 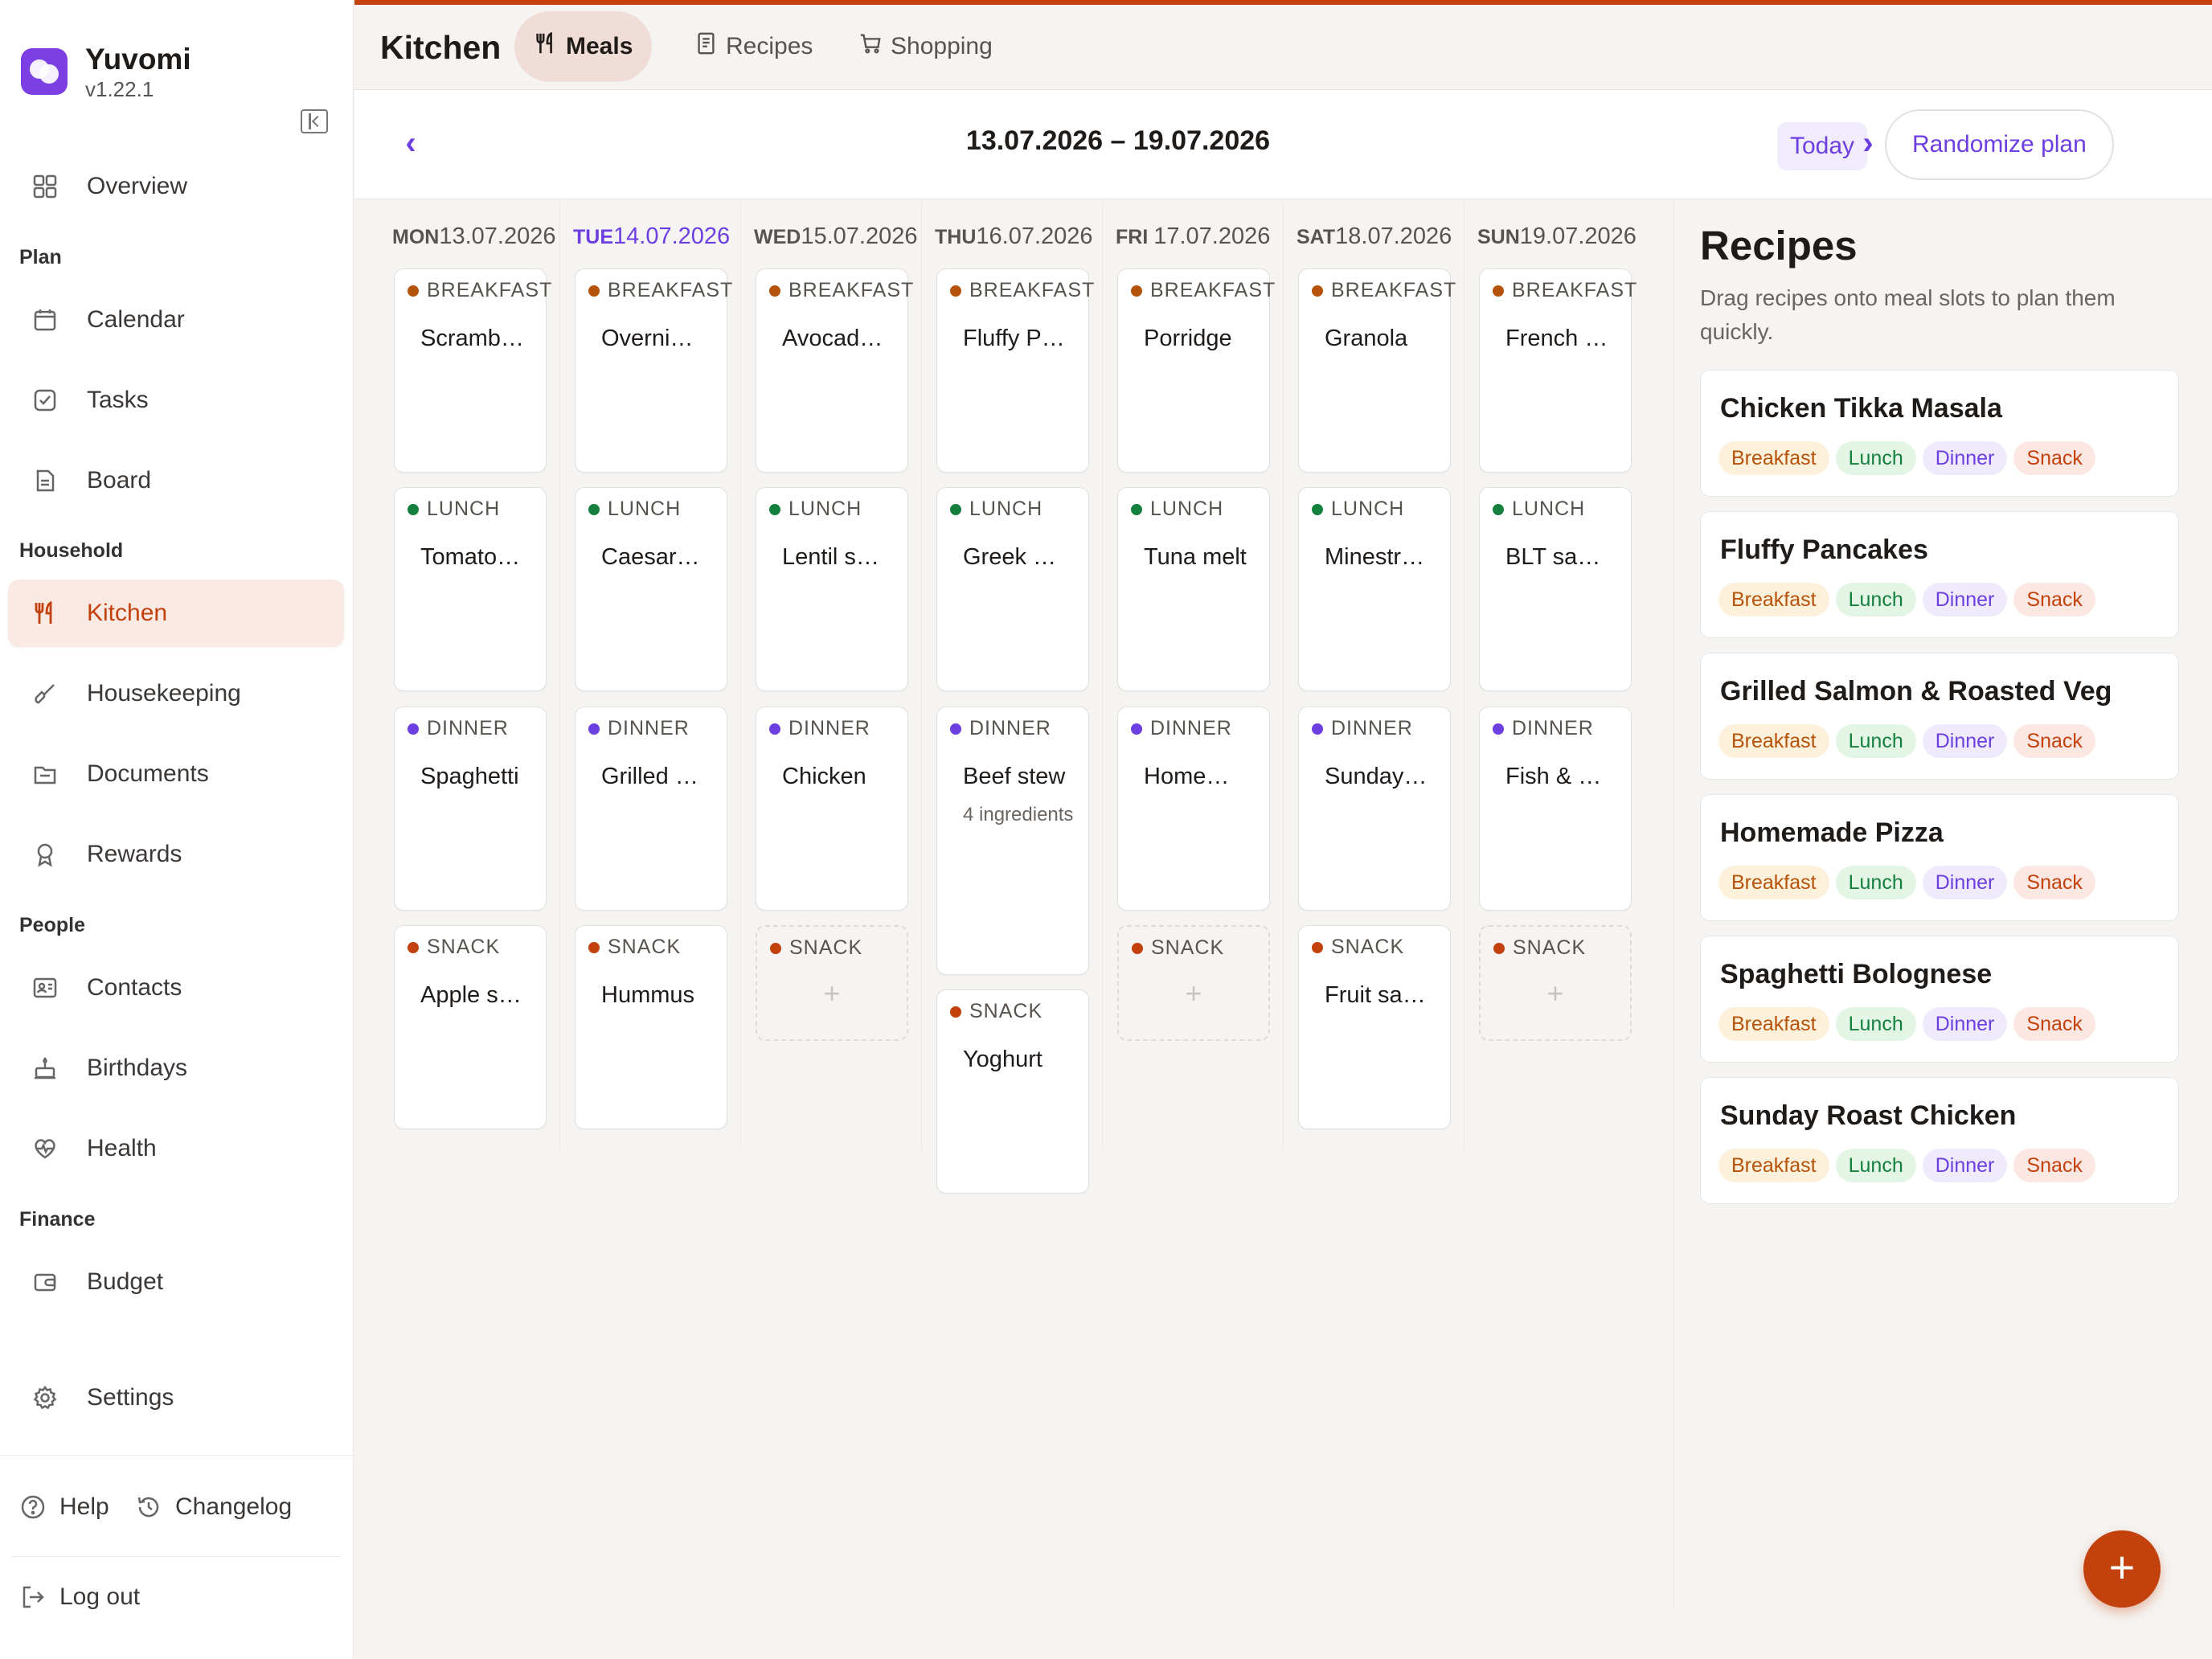 What do you see at coordinates (148, 1507) in the screenshot?
I see `history-icon` at bounding box center [148, 1507].